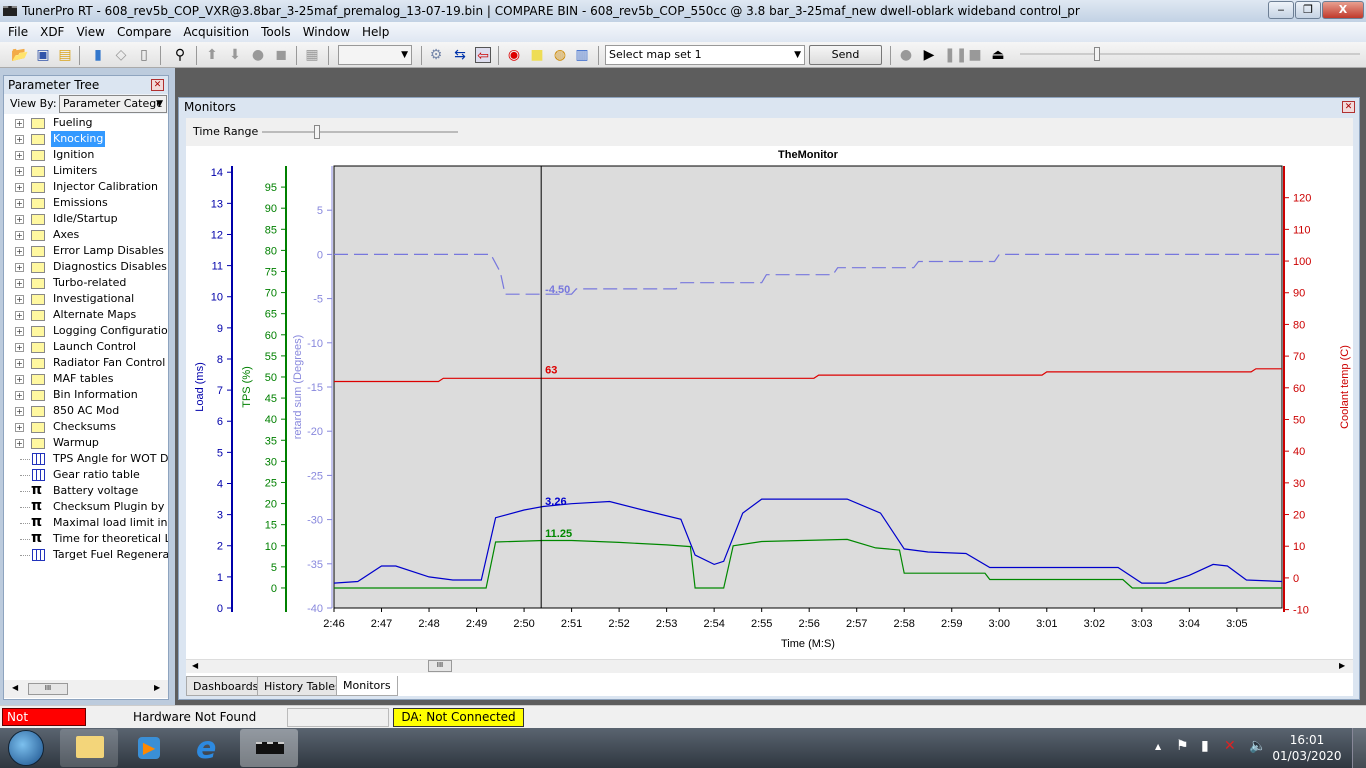 This screenshot has height=768, width=1366. Describe the element at coordinates (1302, 230) in the screenshot. I see `coolant-tick-label: 110` at that location.